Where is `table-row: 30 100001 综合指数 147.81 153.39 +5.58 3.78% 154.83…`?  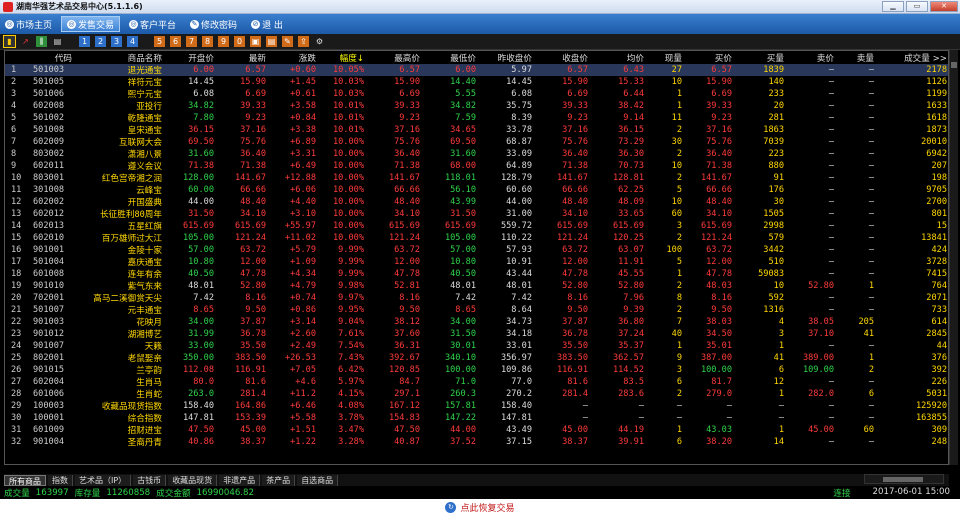 table-row: 30 100001 综合指数 147.81 153.39 +5.58 3.78% 154.83… is located at coordinates (476, 418).